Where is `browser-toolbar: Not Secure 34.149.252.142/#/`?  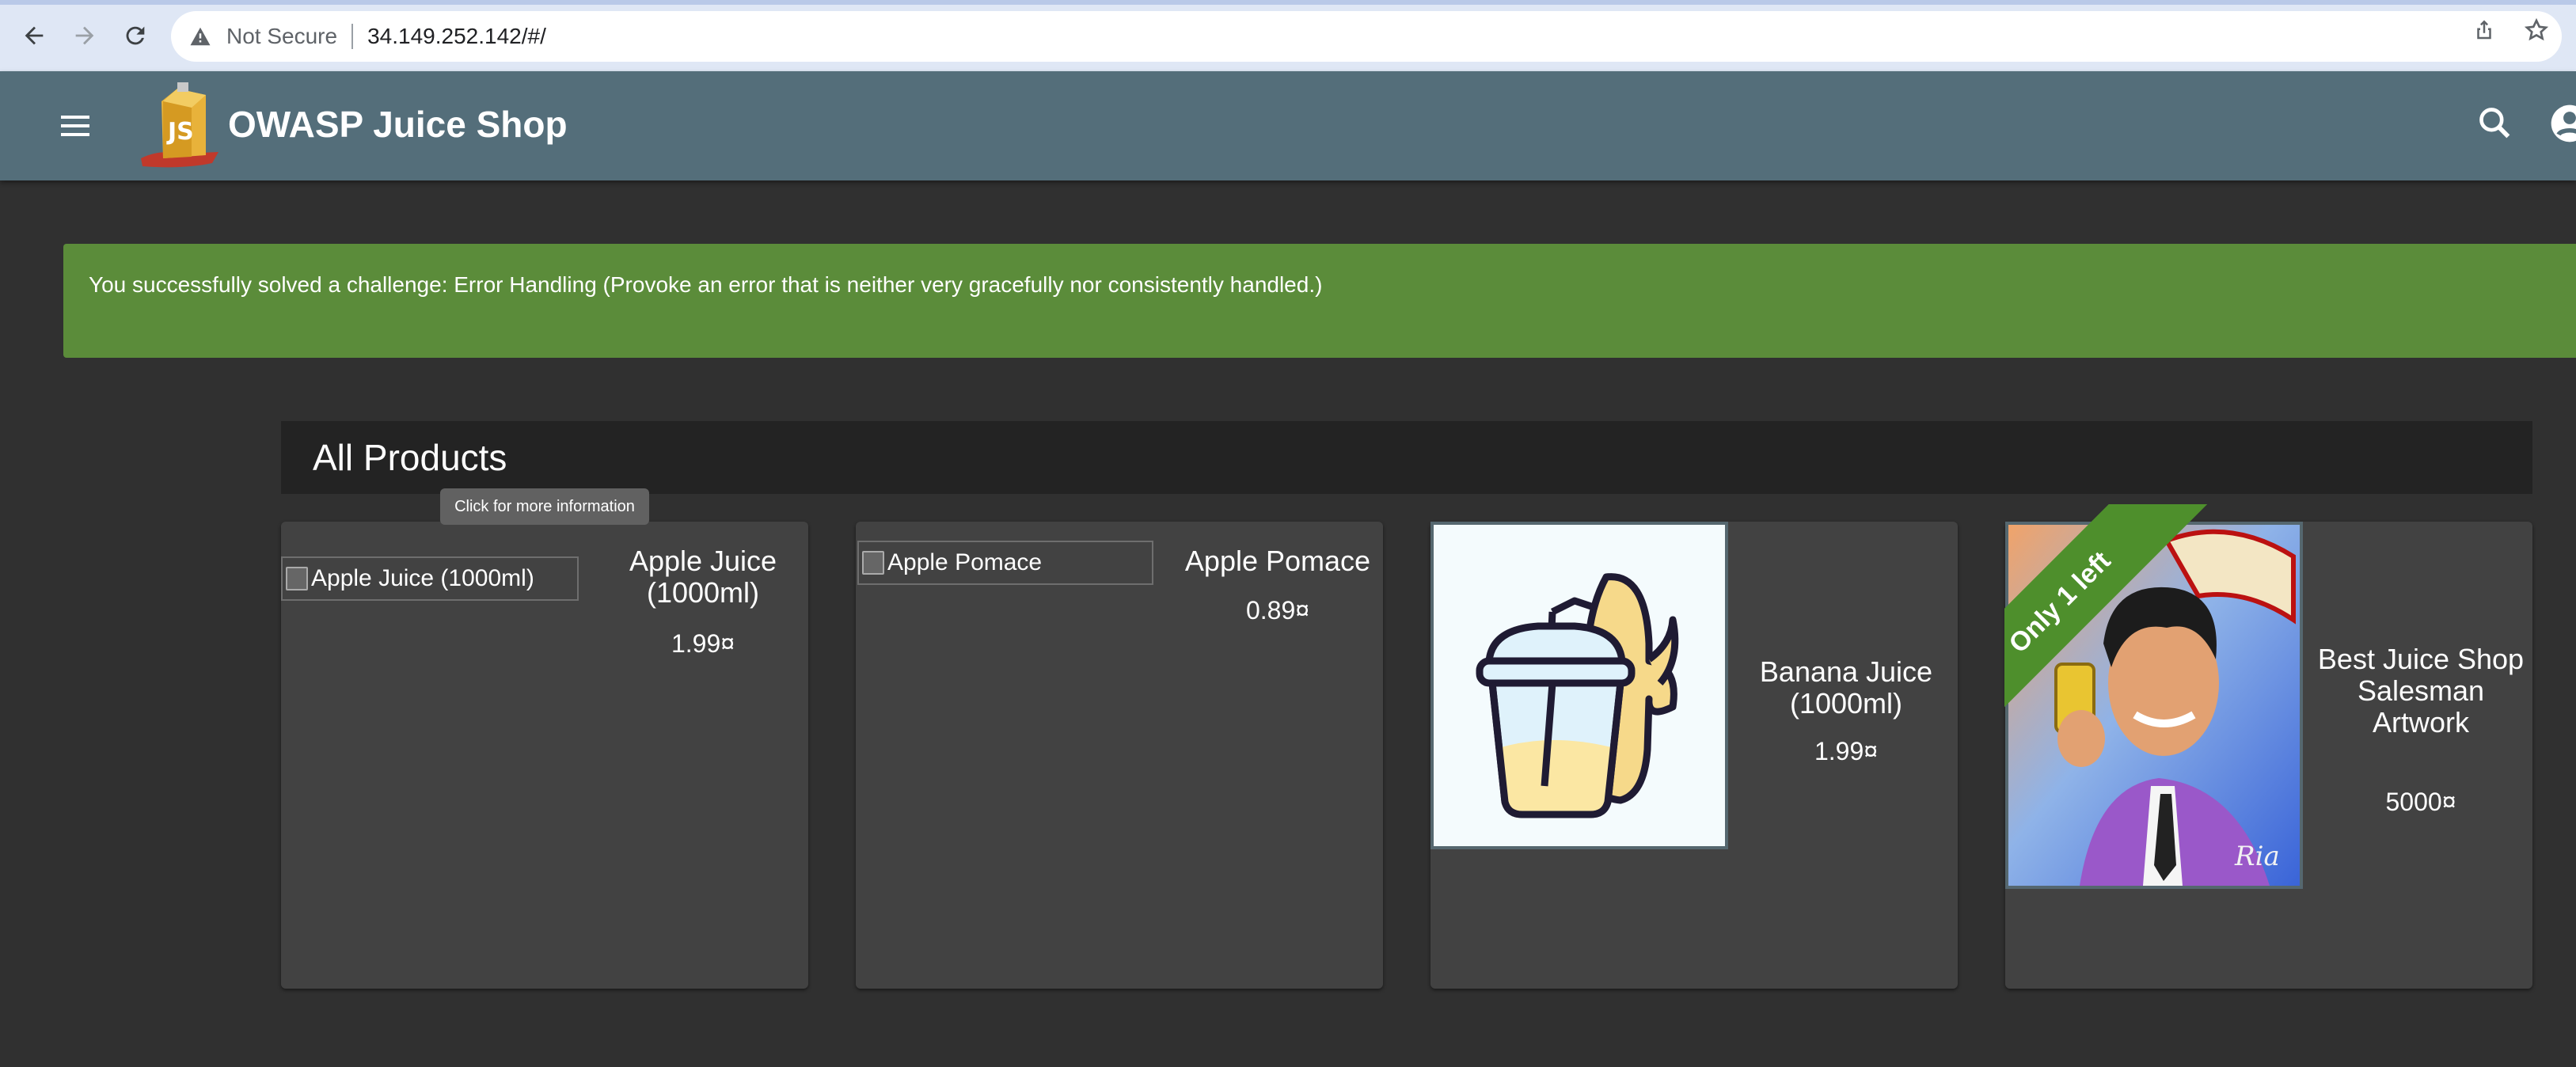
browser-toolbar: Not Secure 34.149.252.142/#/ is located at coordinates (1288, 35).